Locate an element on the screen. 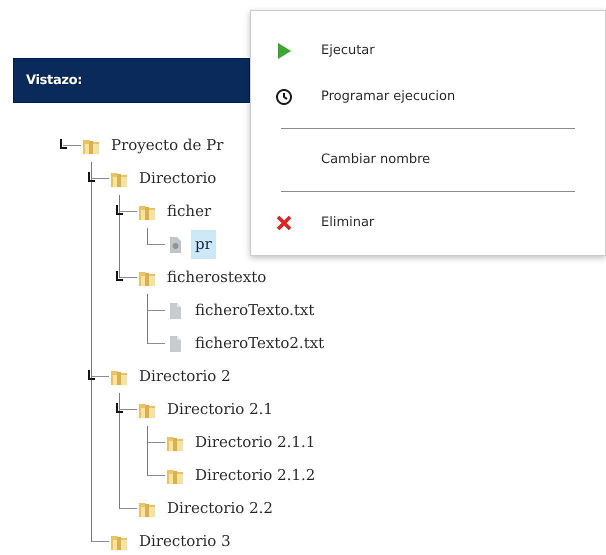  tree-item: ficheroTexto.txt is located at coordinates (254, 310).